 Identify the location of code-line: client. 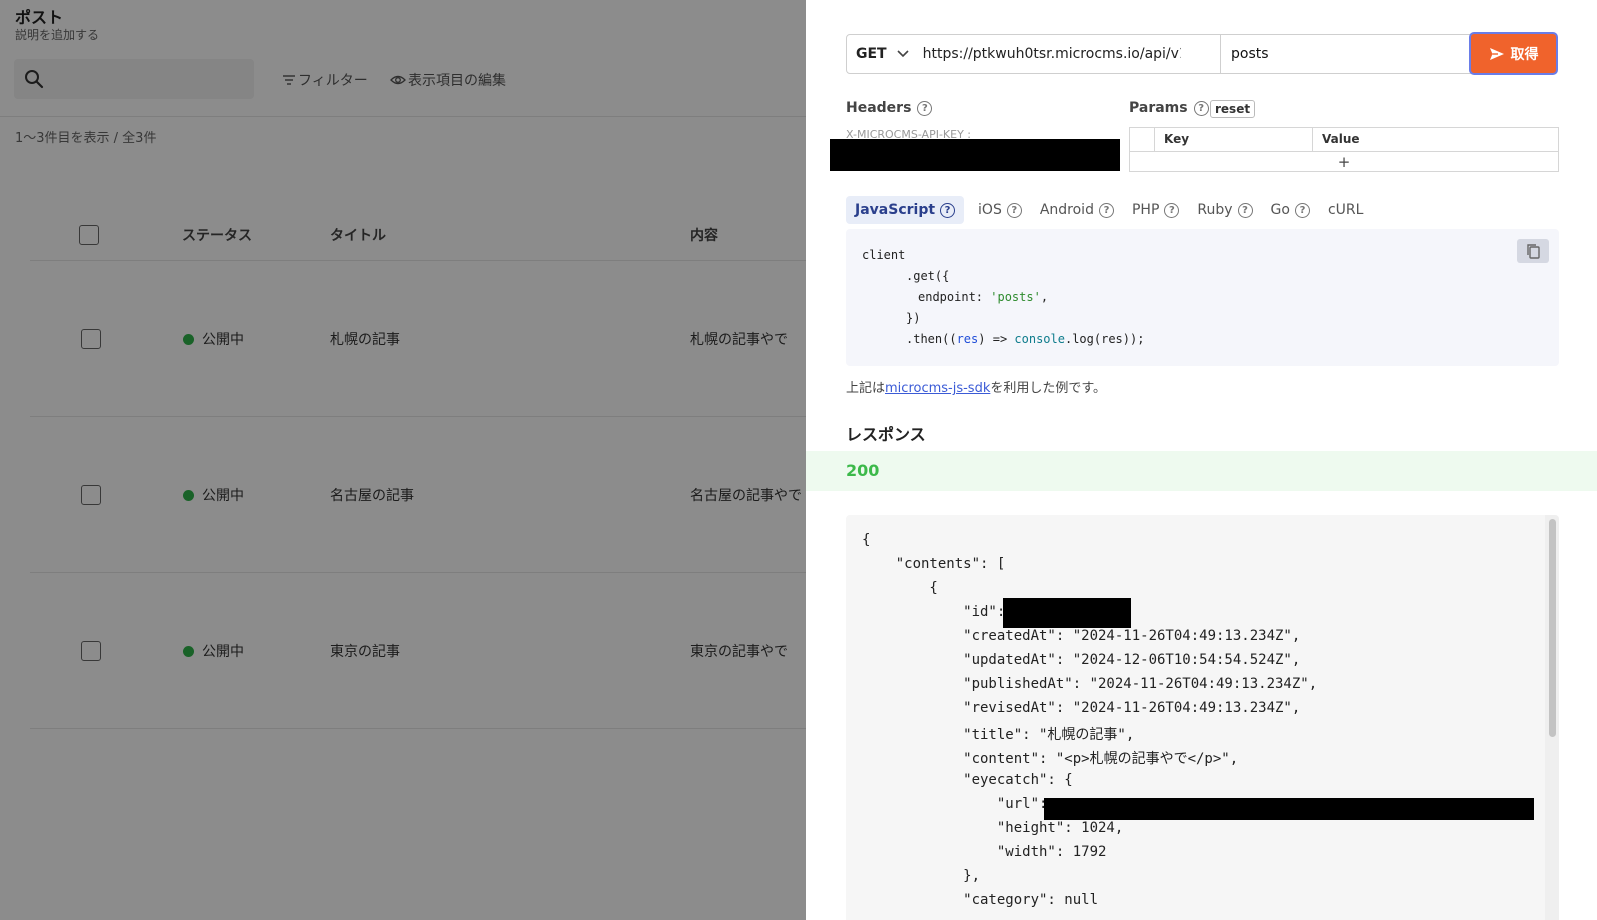
(884, 255).